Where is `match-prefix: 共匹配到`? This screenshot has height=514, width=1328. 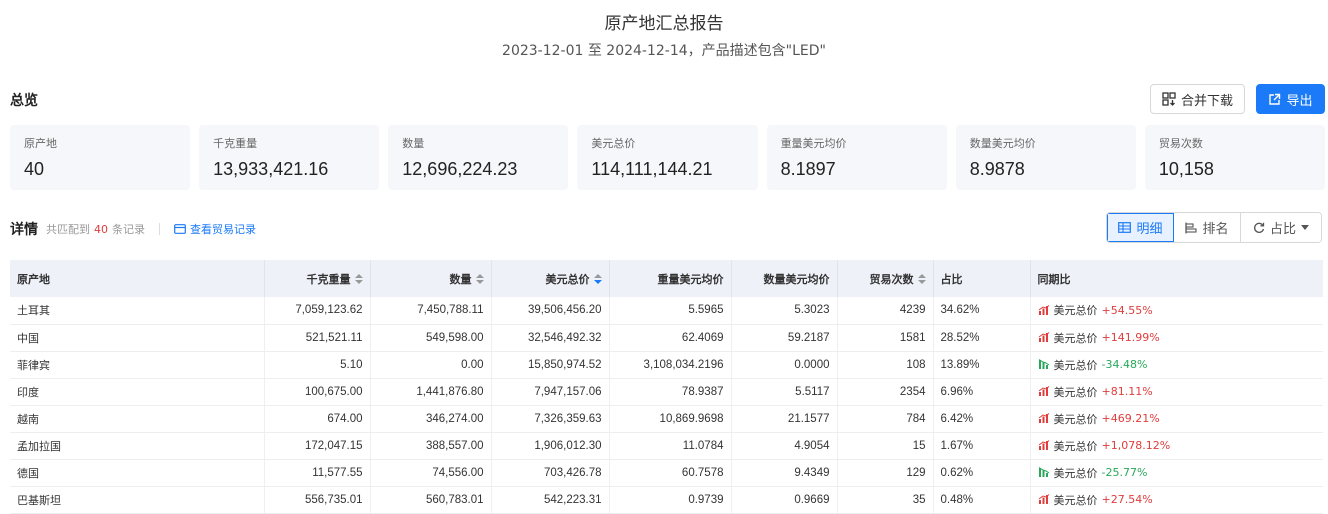
match-prefix: 共匹配到 is located at coordinates (68, 229).